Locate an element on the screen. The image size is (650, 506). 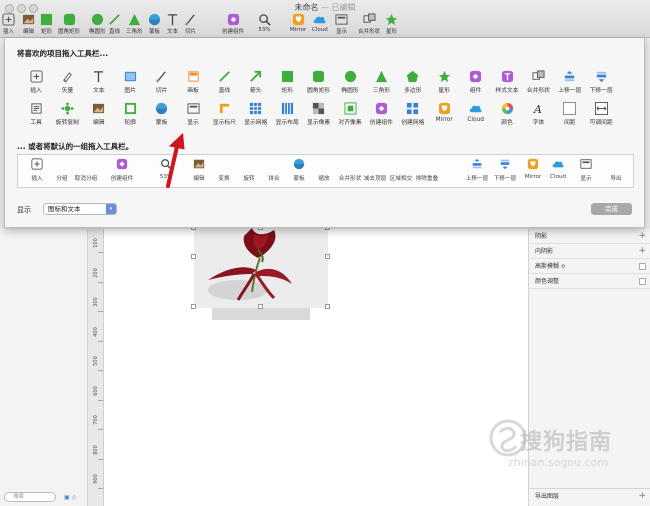
toolbar-item-1: 编辑 is located at coordinates (28, 25).